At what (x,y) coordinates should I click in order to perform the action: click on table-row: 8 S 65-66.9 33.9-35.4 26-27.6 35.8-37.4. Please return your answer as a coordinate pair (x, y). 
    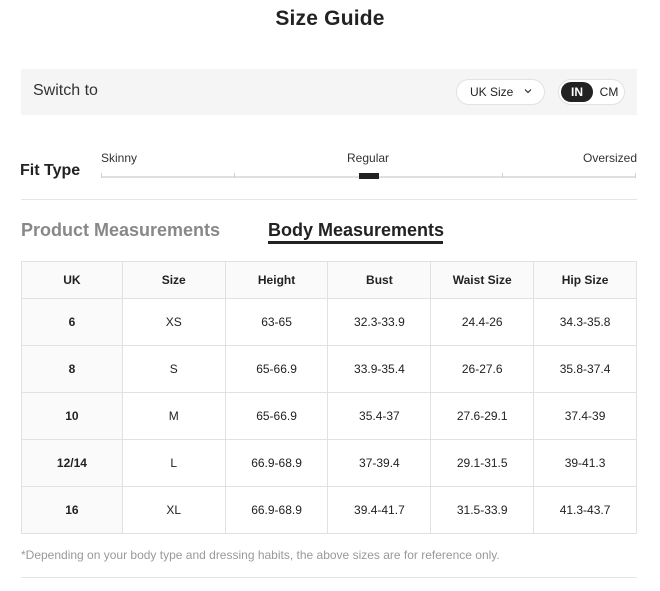
    Looking at the image, I should click on (329, 369).